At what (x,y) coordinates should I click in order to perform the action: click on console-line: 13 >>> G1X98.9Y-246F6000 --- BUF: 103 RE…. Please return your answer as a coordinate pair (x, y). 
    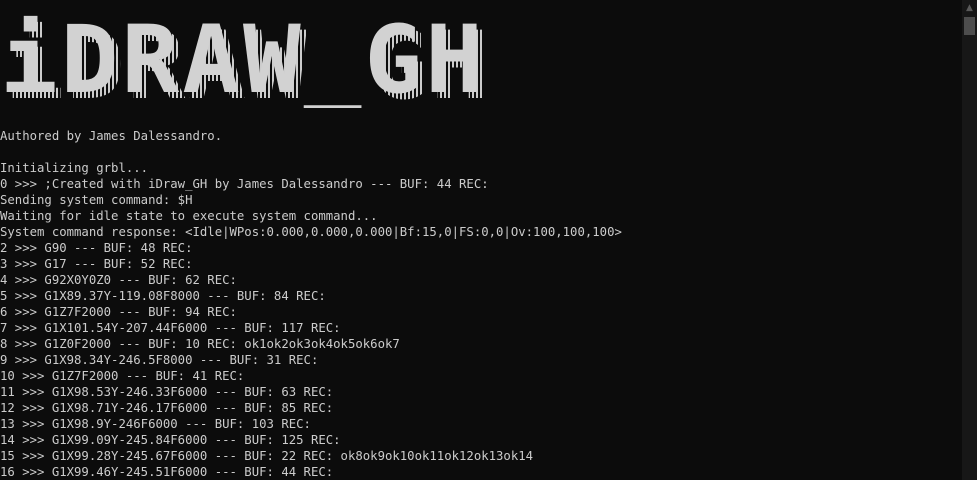
    Looking at the image, I should click on (155, 424).